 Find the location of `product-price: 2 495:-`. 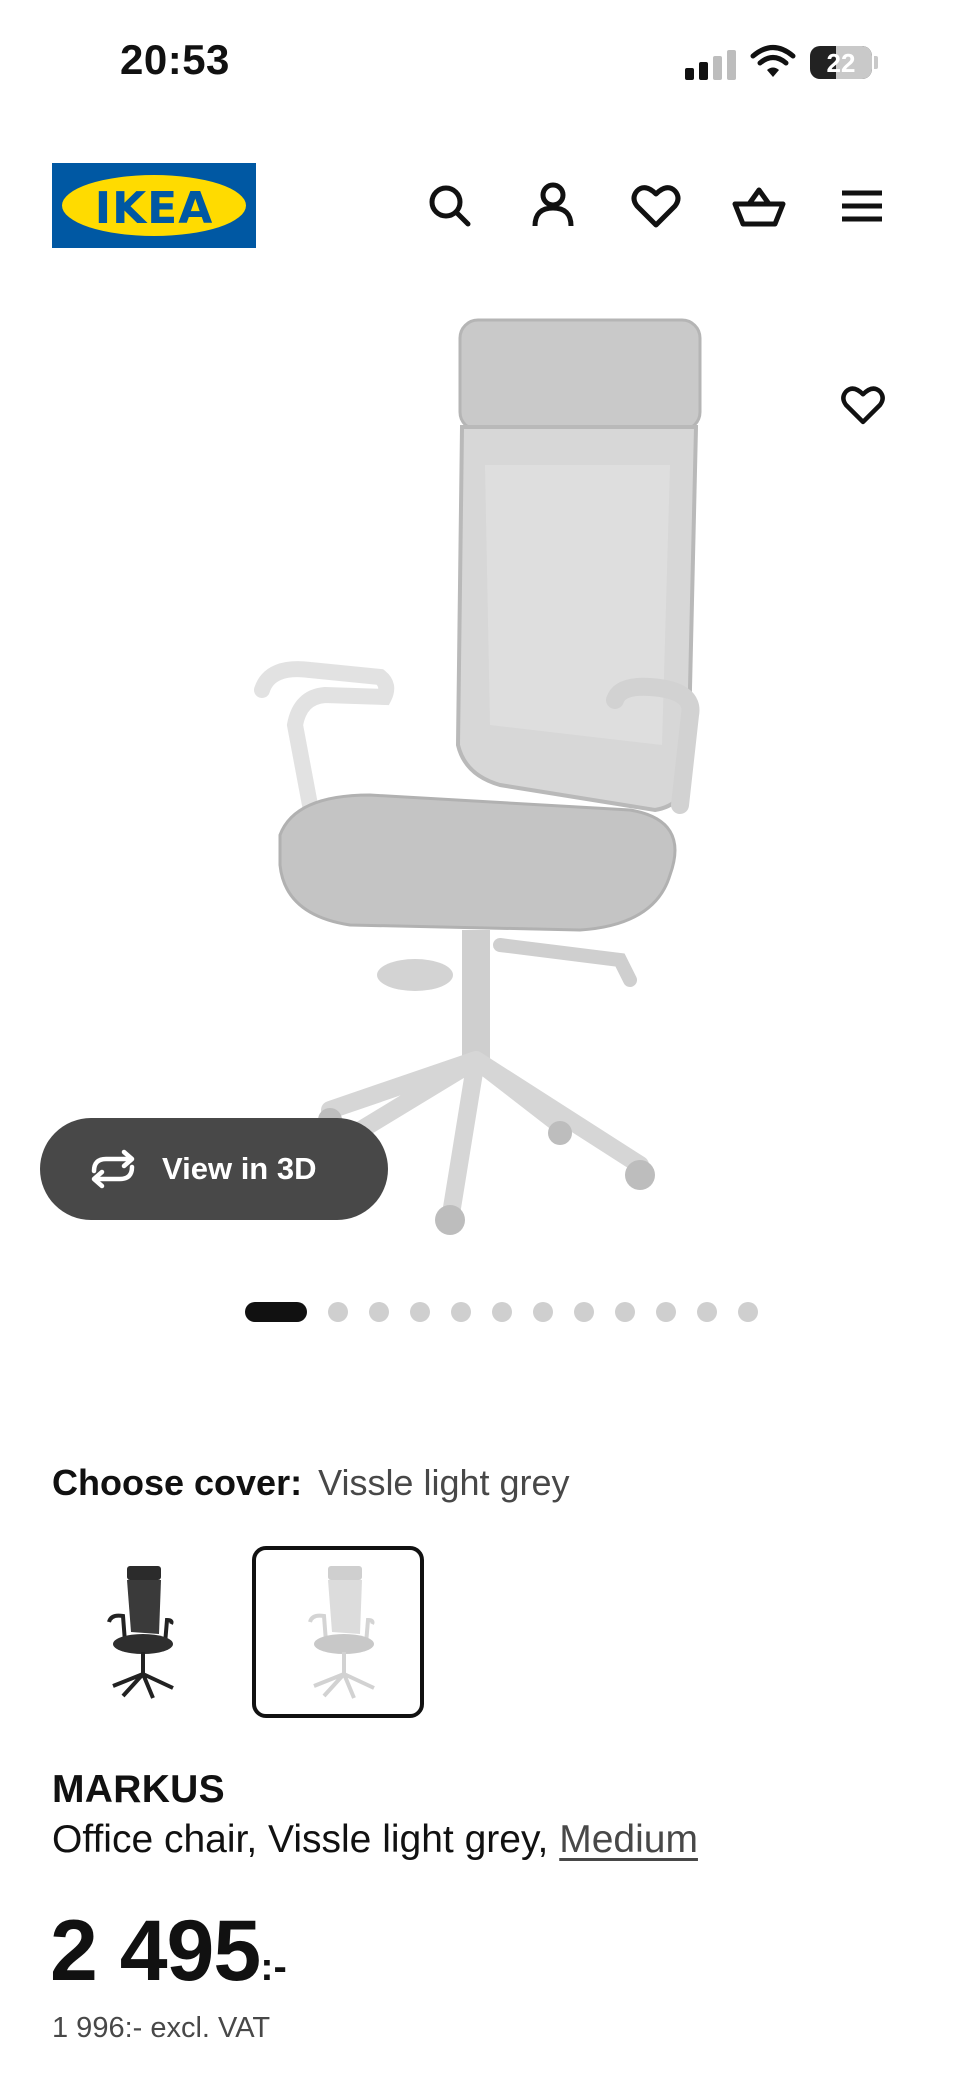

product-price: 2 495:- is located at coordinates (168, 1951).